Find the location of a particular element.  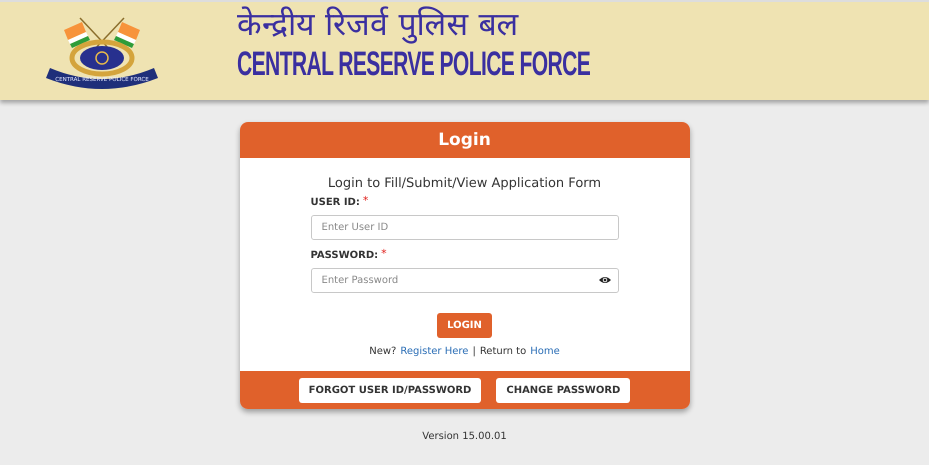

eye-icon is located at coordinates (604, 280).